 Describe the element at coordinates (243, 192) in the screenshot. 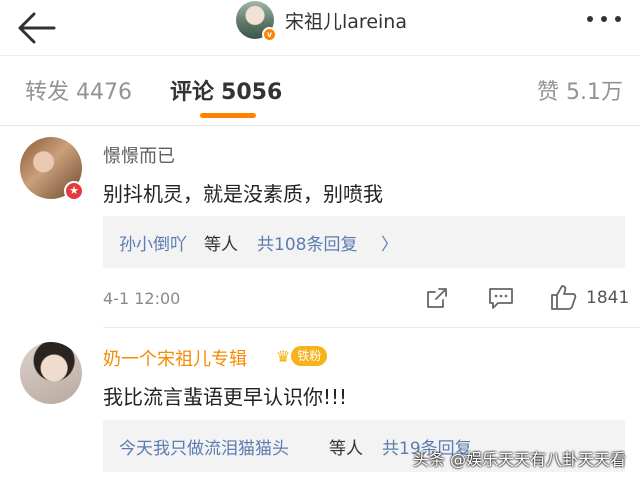

I see `comment-text: 别抖机灵，就是没素质，别喷我` at that location.